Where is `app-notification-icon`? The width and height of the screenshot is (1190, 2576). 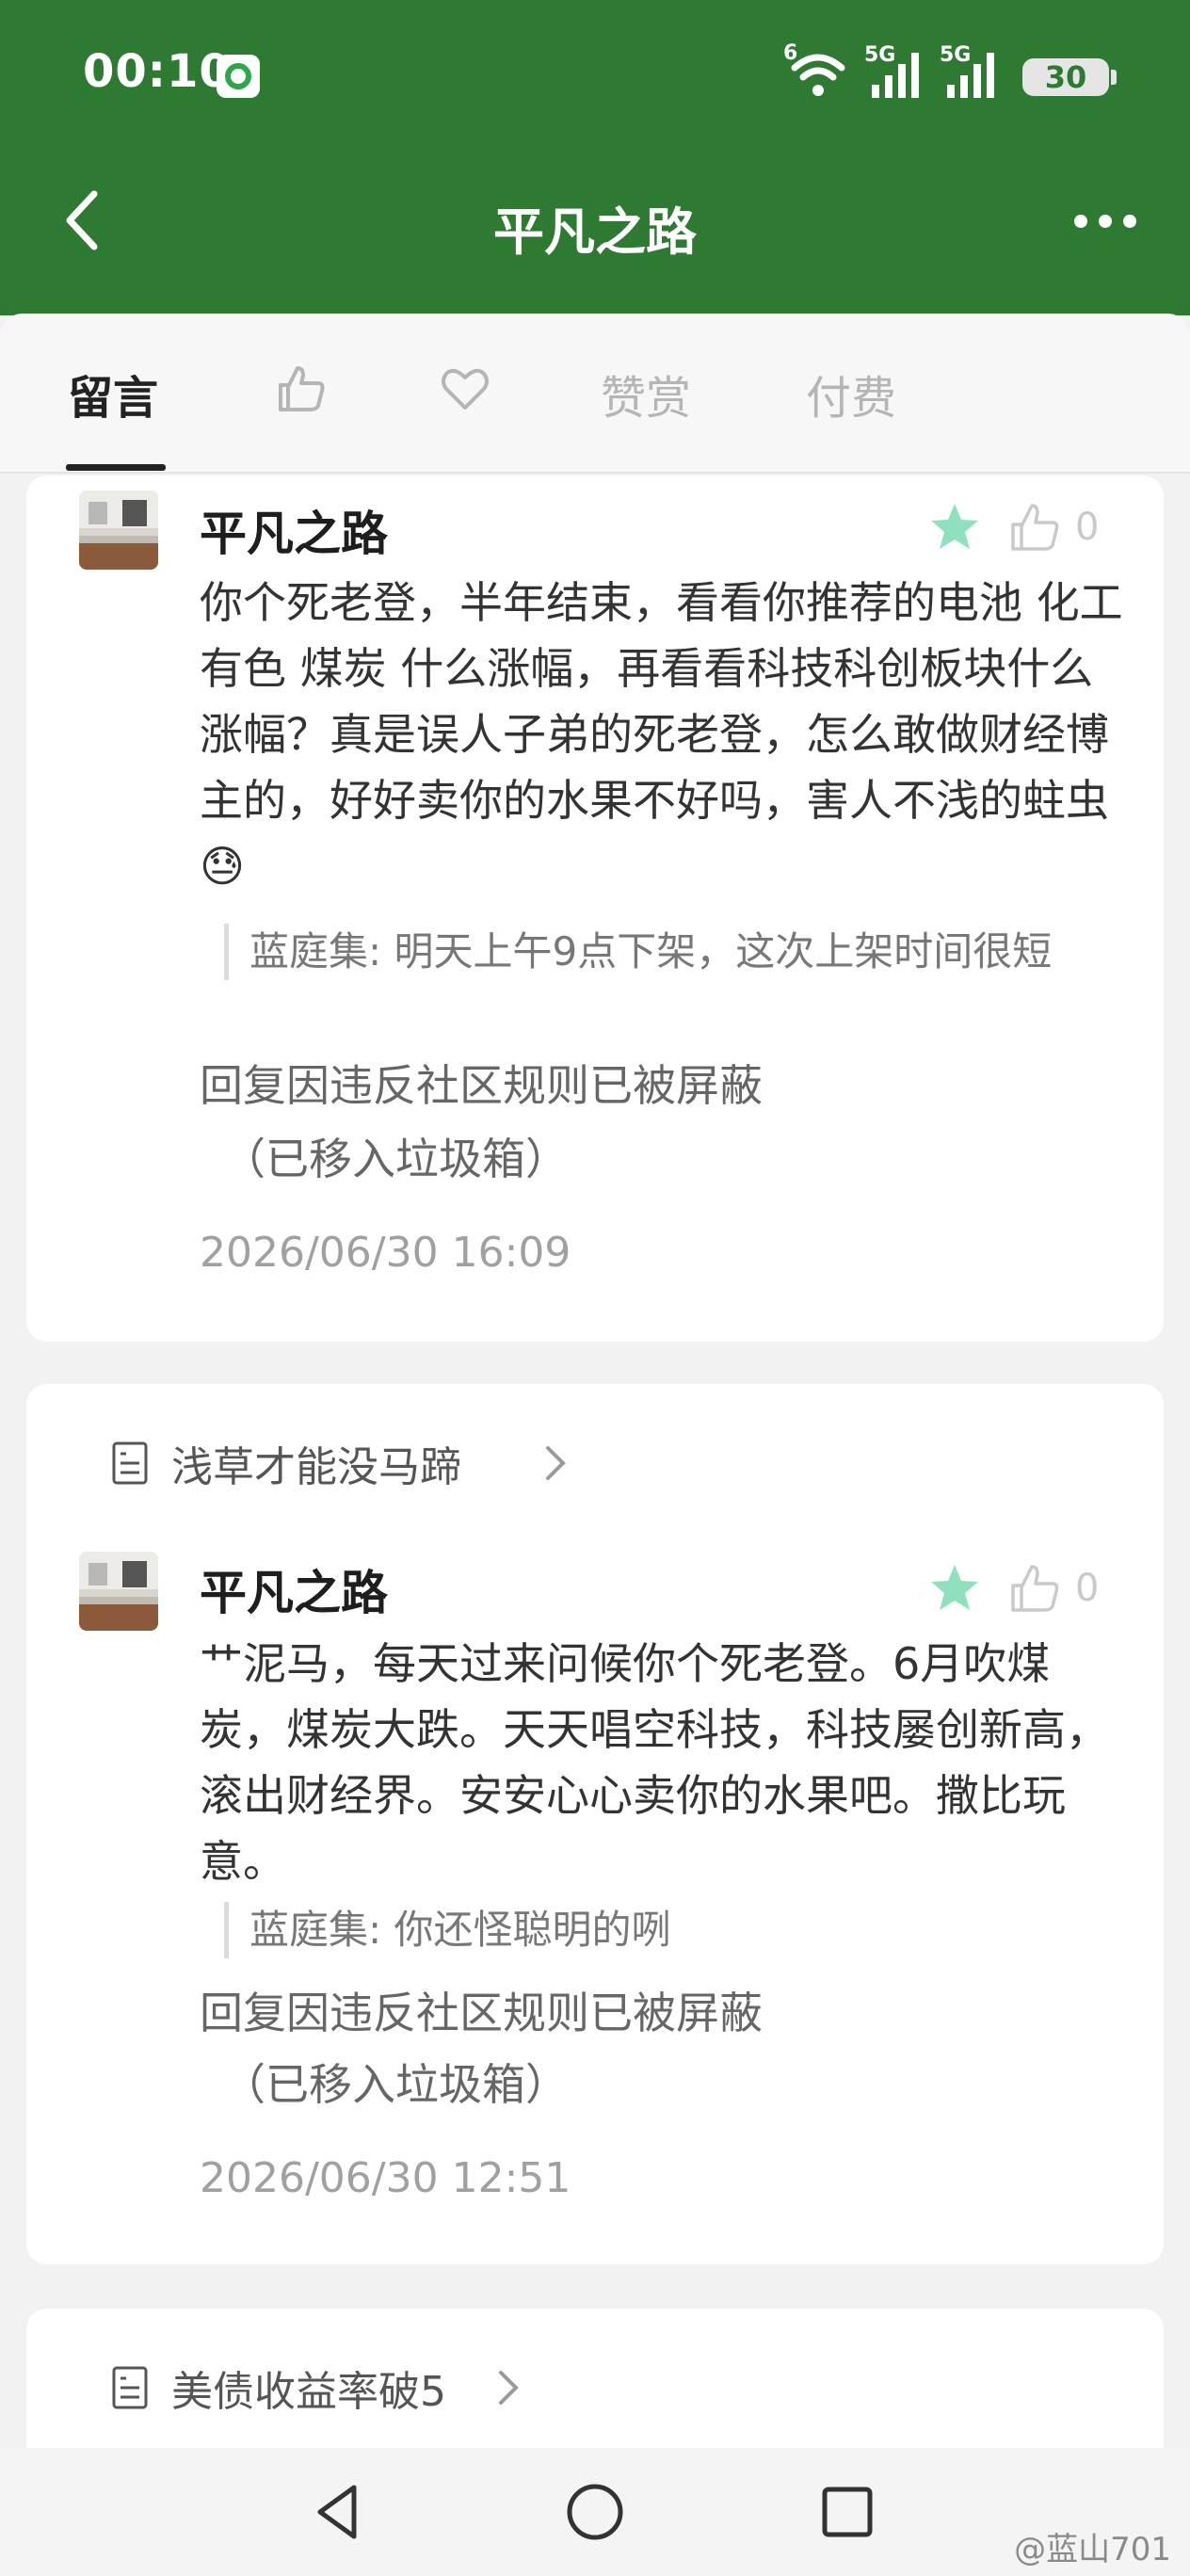
app-notification-icon is located at coordinates (238, 76).